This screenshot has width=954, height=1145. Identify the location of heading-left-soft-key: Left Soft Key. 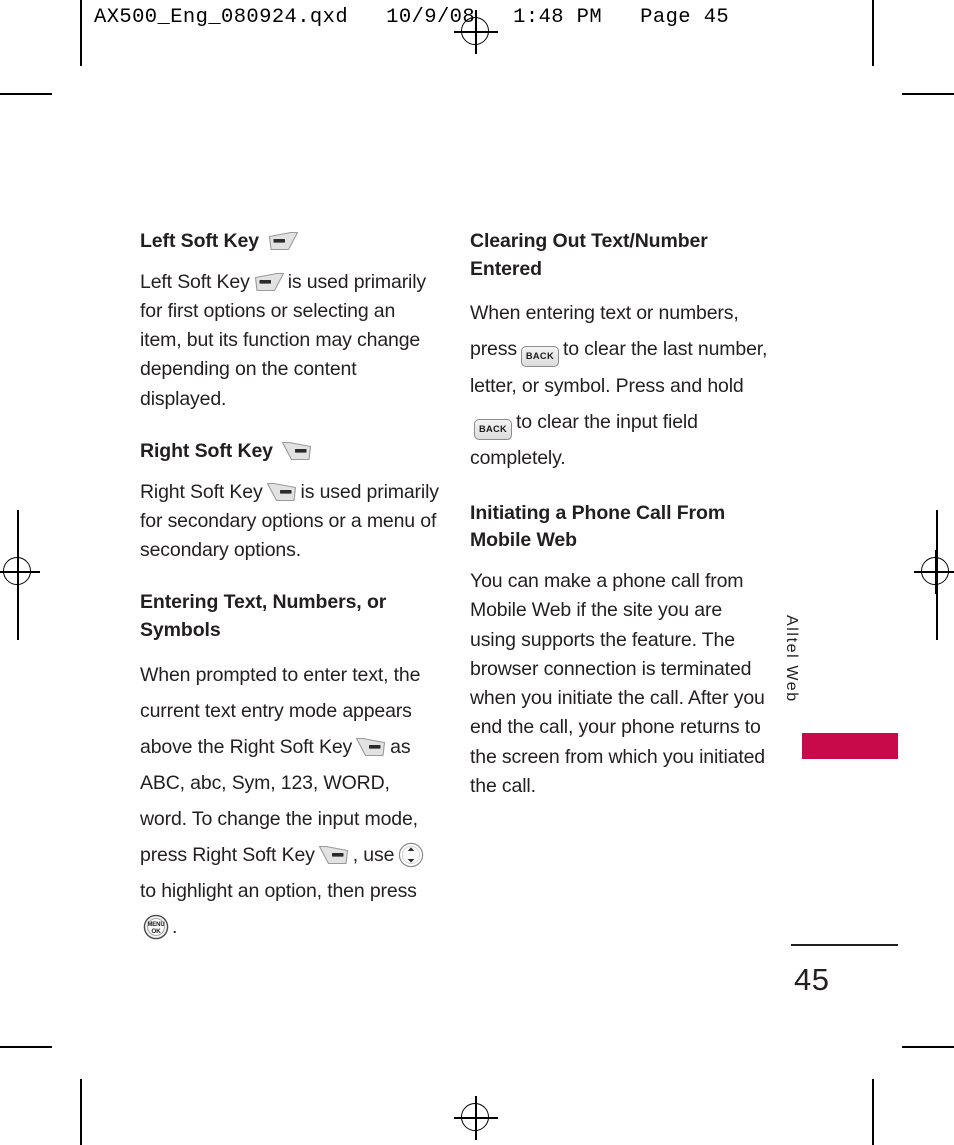
(290, 242).